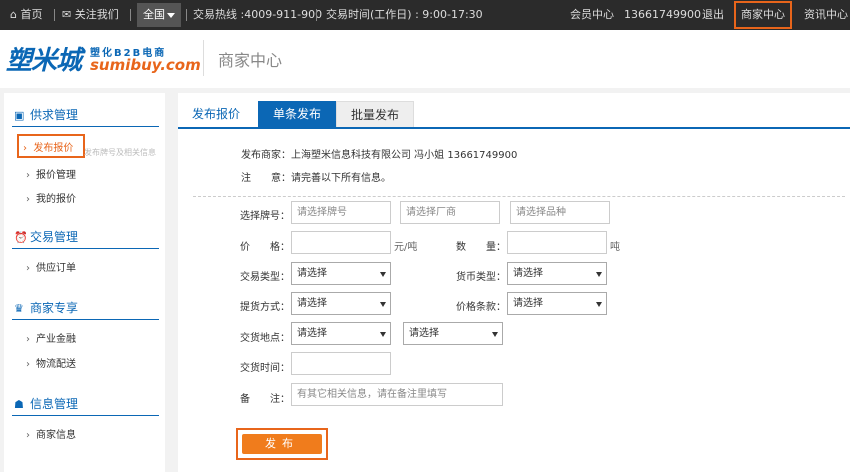 This screenshot has width=850, height=472. What do you see at coordinates (528, 303) in the screenshot?
I see `price-terms-value: 请选择` at bounding box center [528, 303].